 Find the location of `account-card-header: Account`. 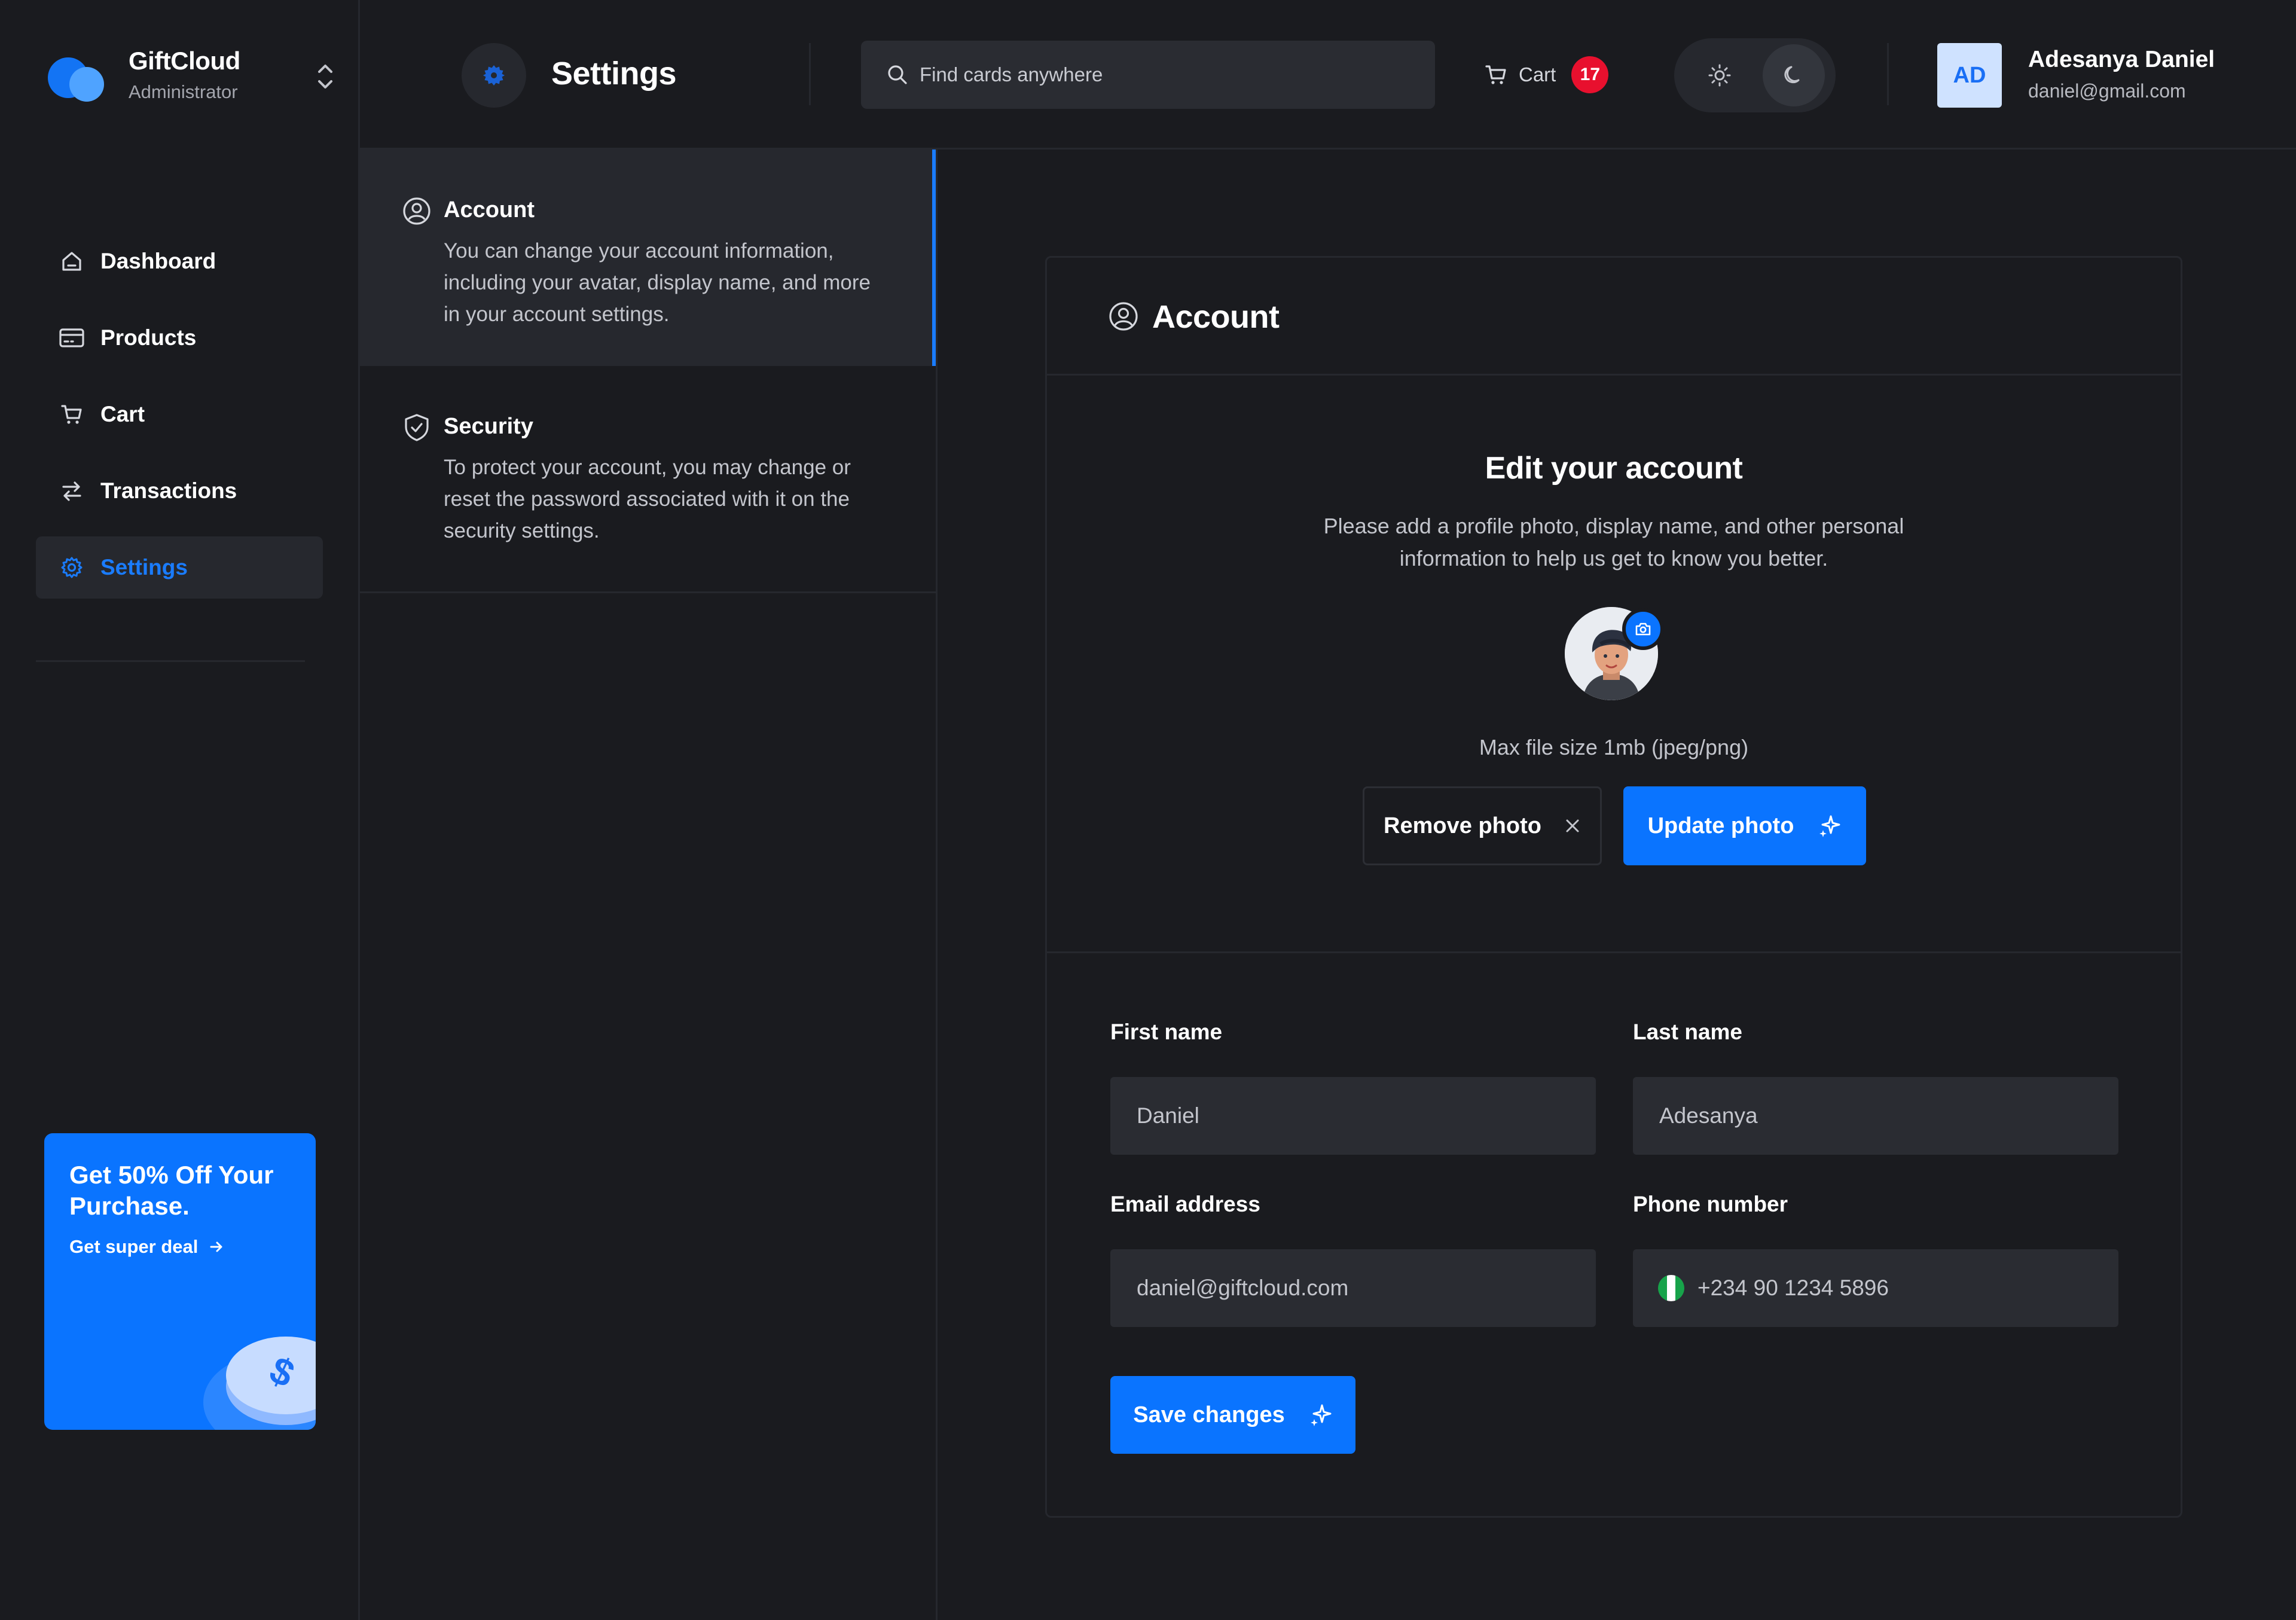

account-card-header: Account is located at coordinates (1614, 317).